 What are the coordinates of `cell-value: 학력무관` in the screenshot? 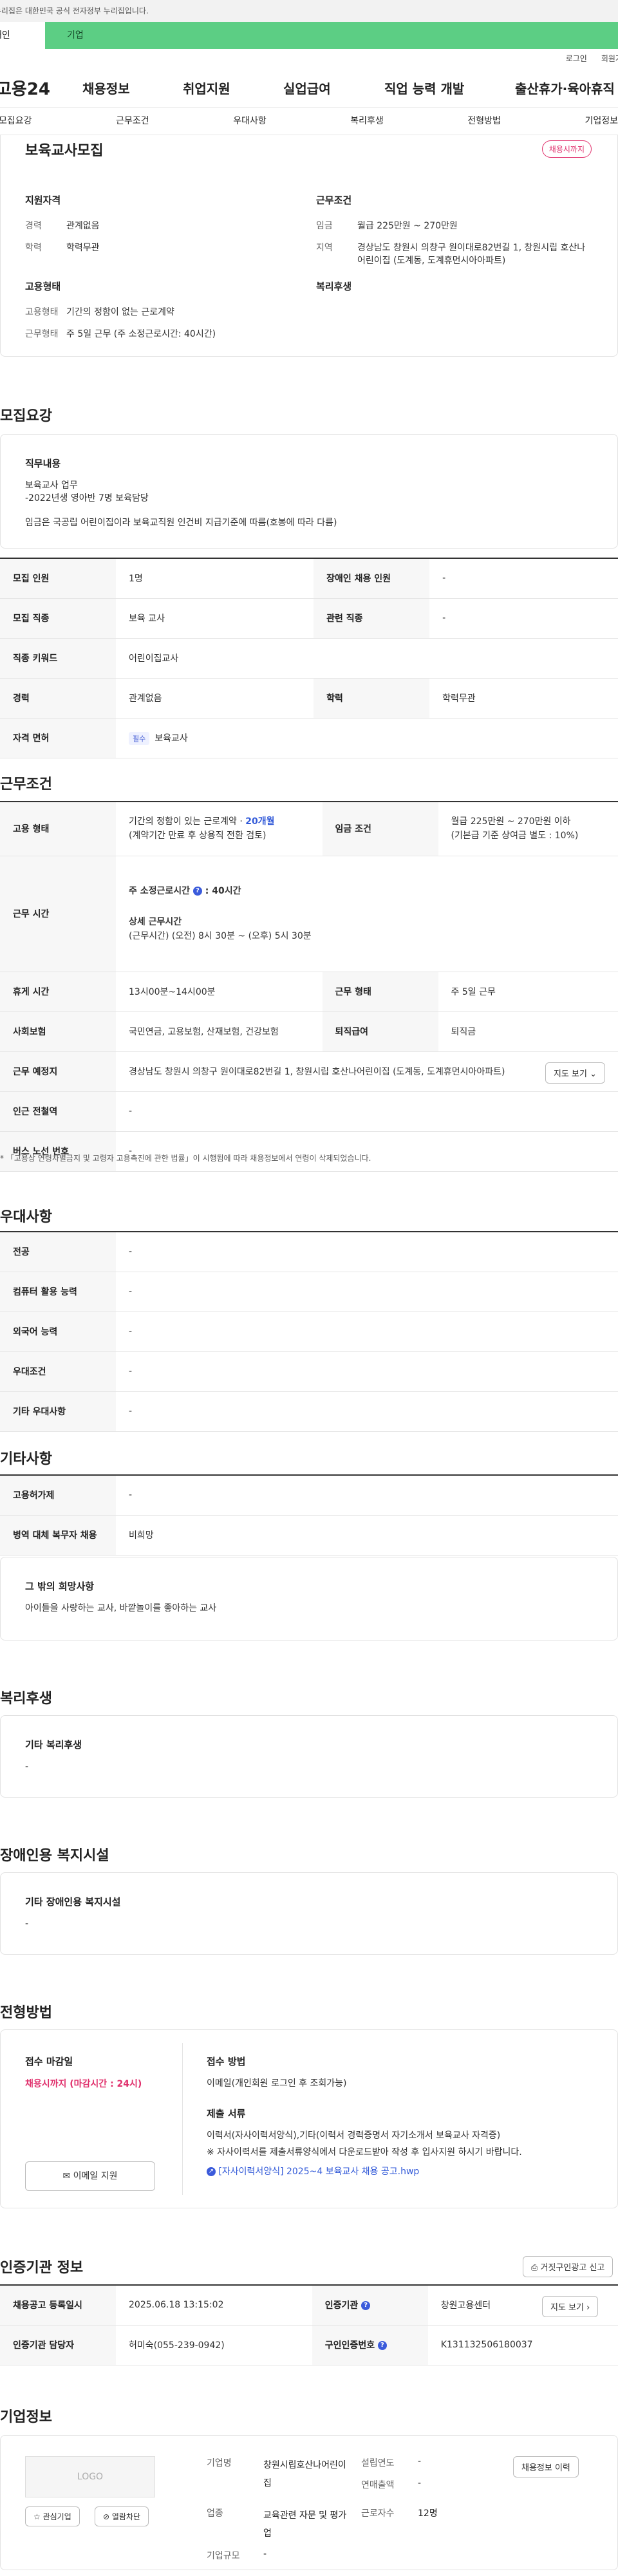 It's located at (523, 698).